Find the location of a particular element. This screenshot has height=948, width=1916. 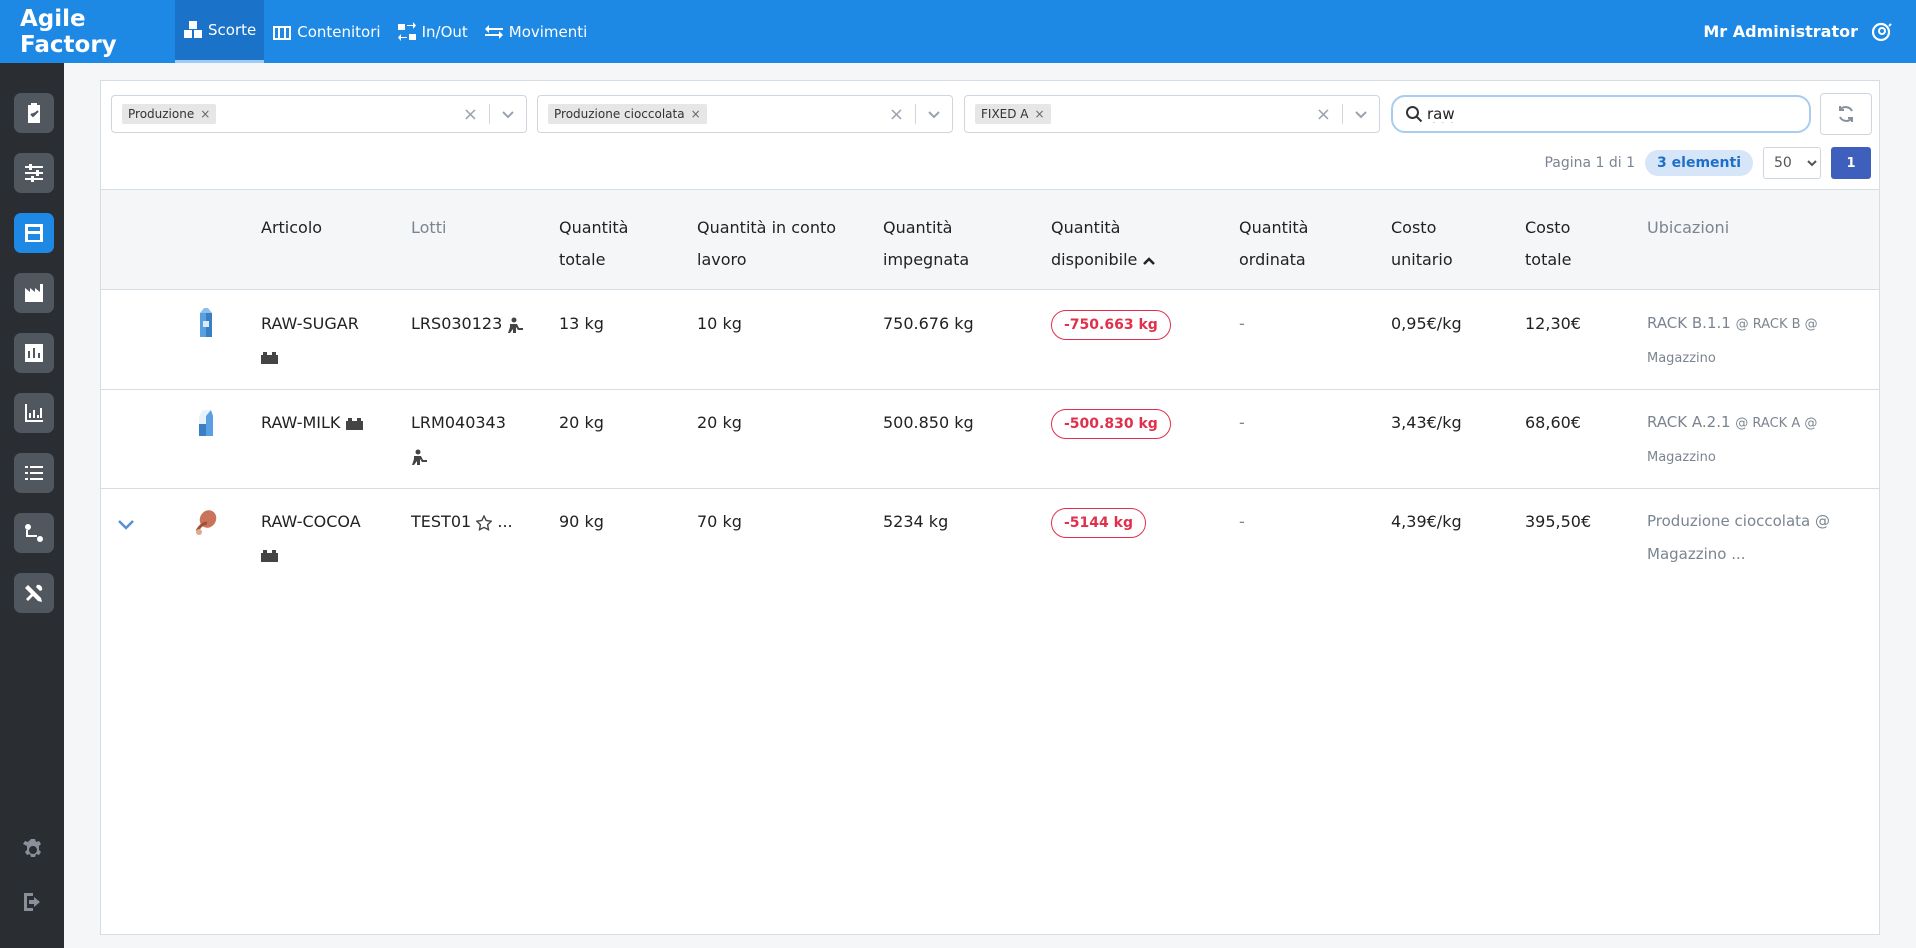

location-cell: RACK B.1.1 @ RACK B @ Magazzino is located at coordinates (1732, 341).